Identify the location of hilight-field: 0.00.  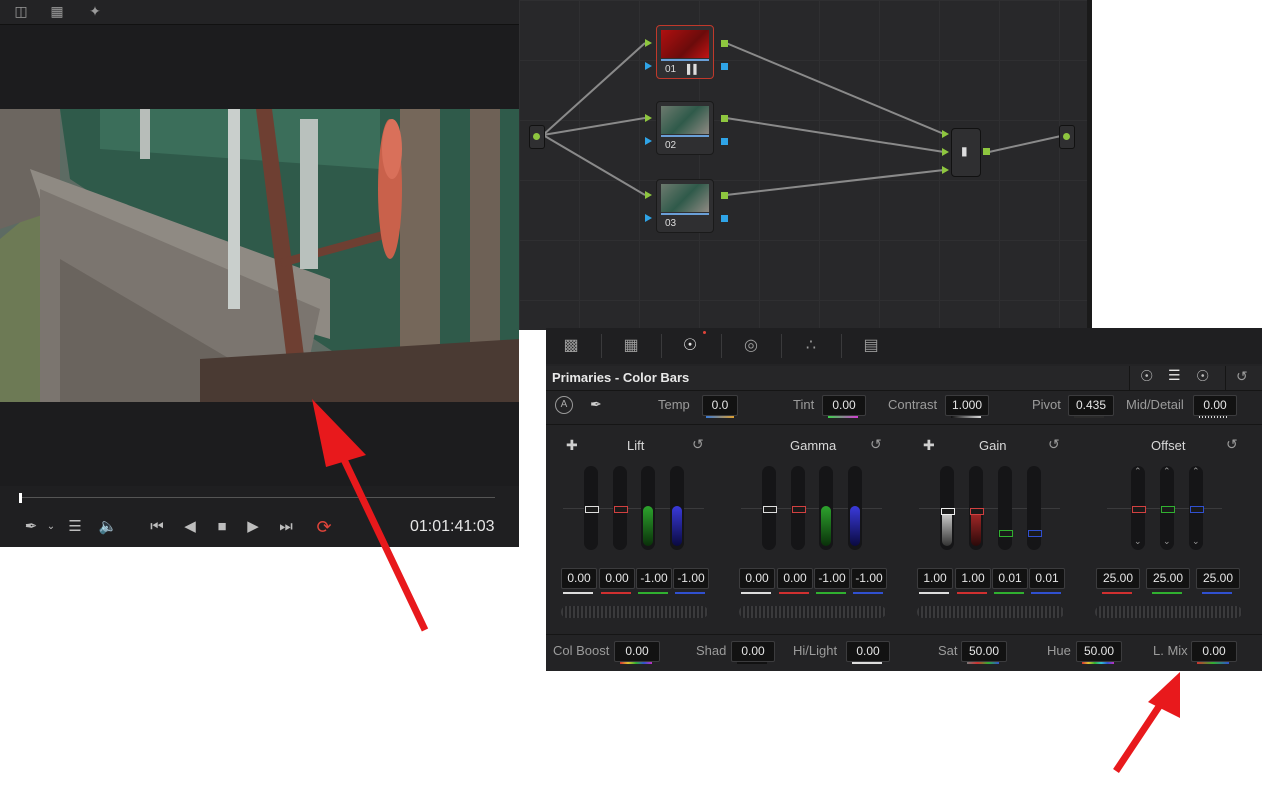
(868, 651).